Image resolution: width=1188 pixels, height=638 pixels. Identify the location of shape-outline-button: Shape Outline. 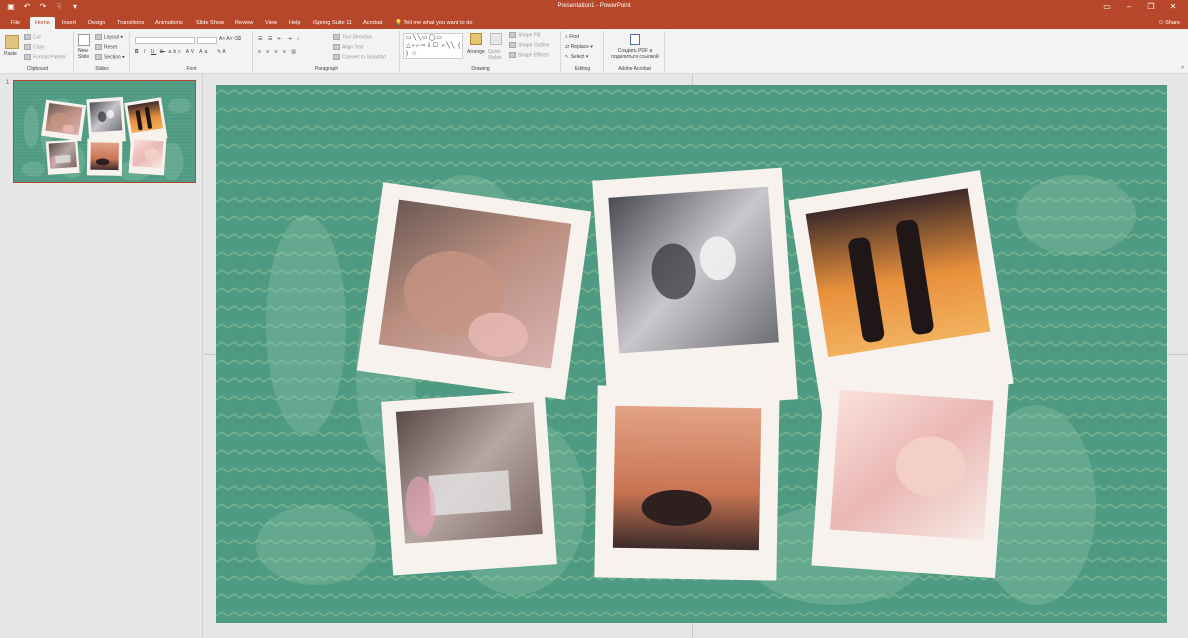
(529, 45).